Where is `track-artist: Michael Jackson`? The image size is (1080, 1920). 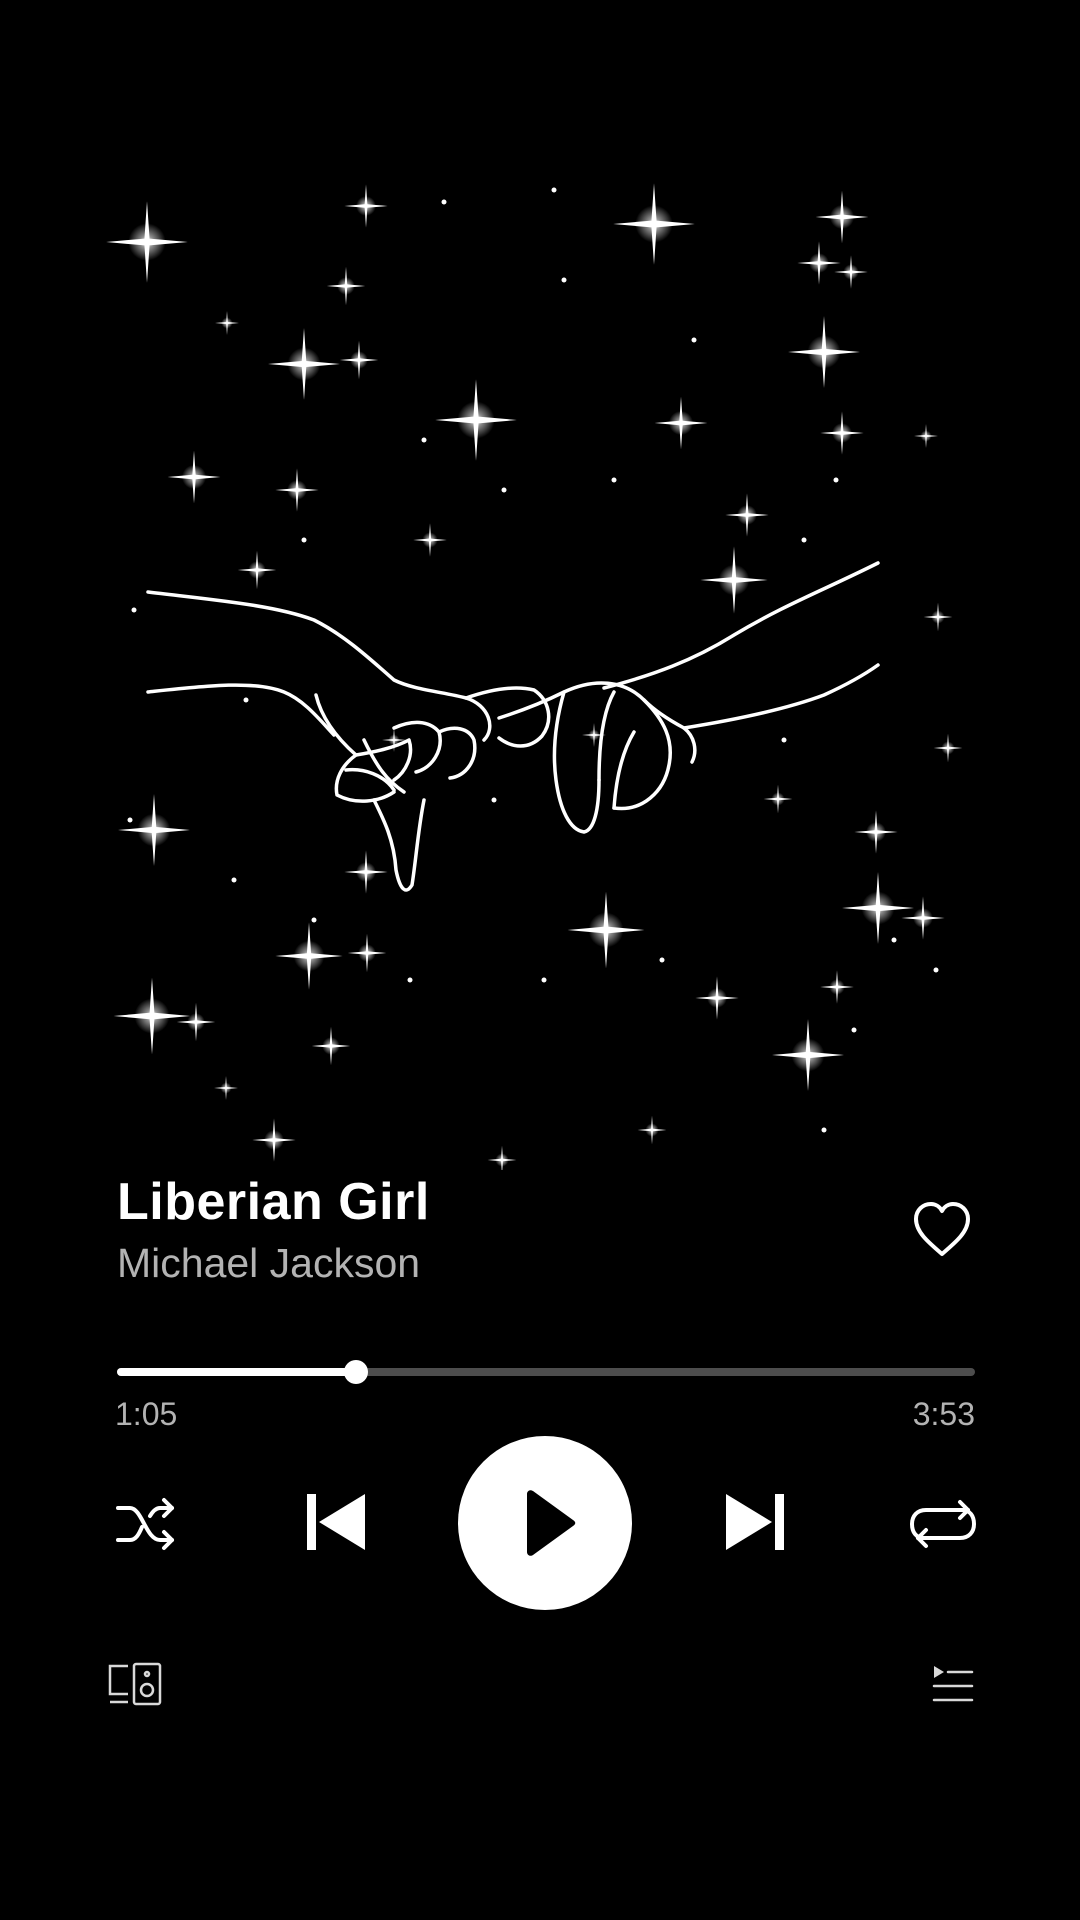 track-artist: Michael Jackson is located at coordinates (268, 1263).